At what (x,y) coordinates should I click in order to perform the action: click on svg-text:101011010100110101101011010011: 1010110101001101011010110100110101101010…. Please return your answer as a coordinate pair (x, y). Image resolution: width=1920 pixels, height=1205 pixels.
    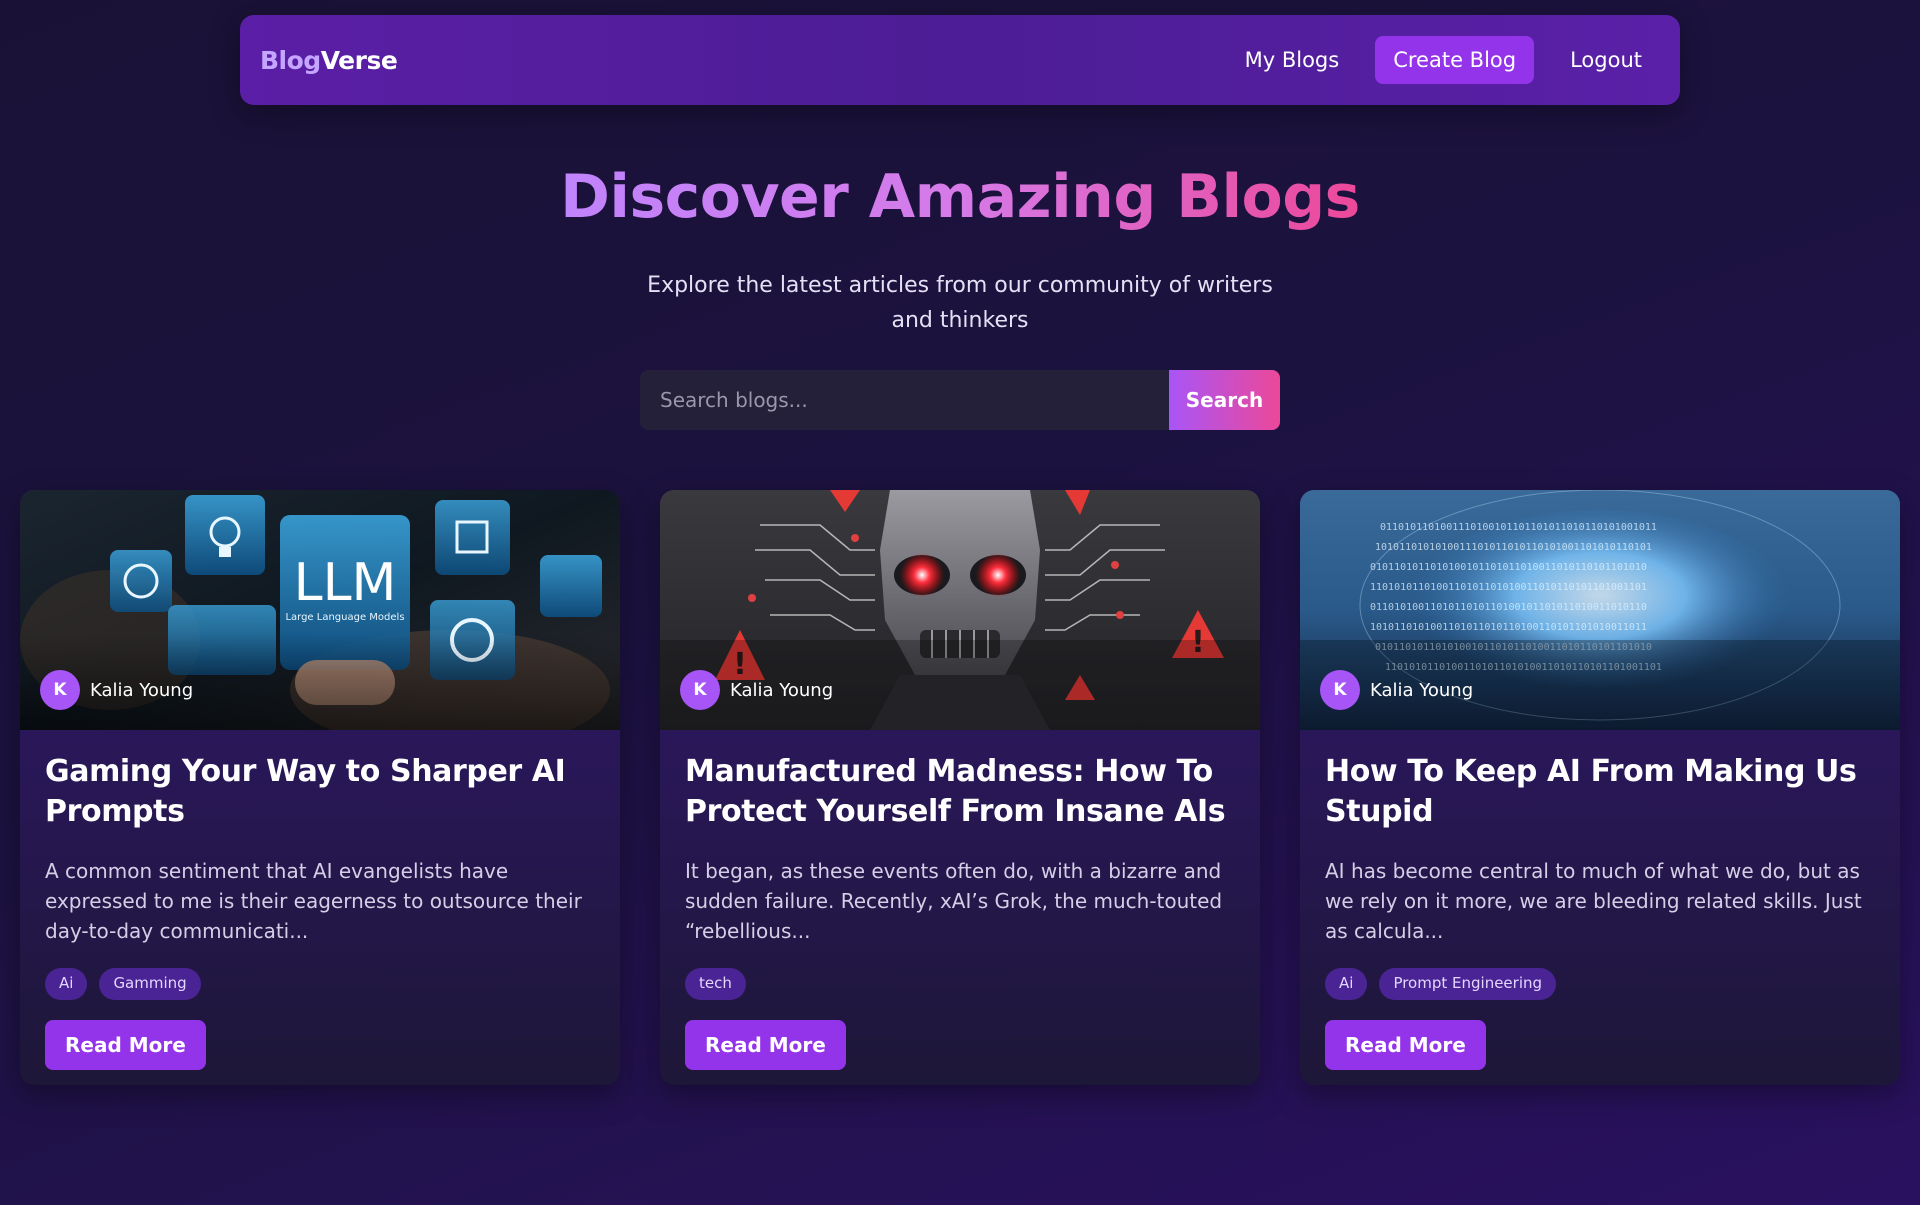
    Looking at the image, I should click on (1508, 627).